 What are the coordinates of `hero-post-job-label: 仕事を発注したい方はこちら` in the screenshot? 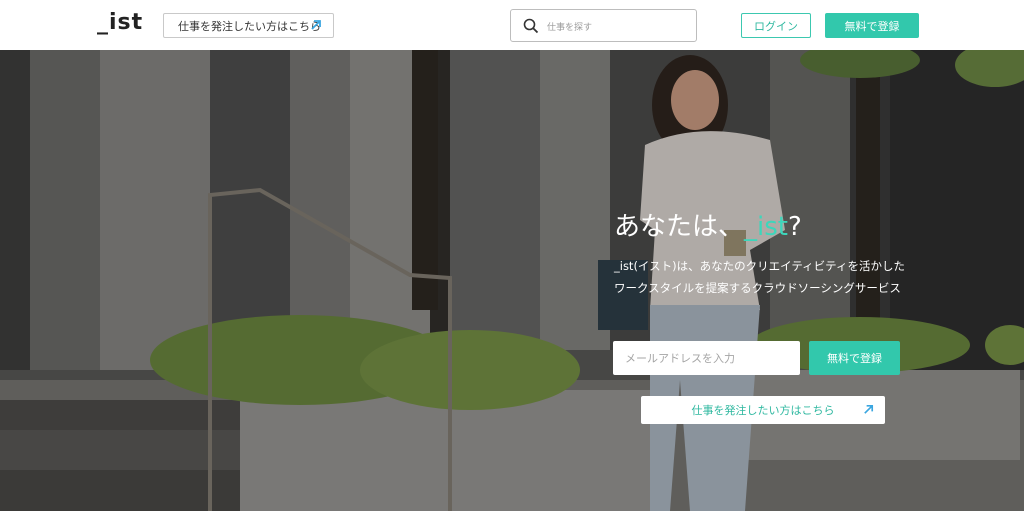 It's located at (763, 410).